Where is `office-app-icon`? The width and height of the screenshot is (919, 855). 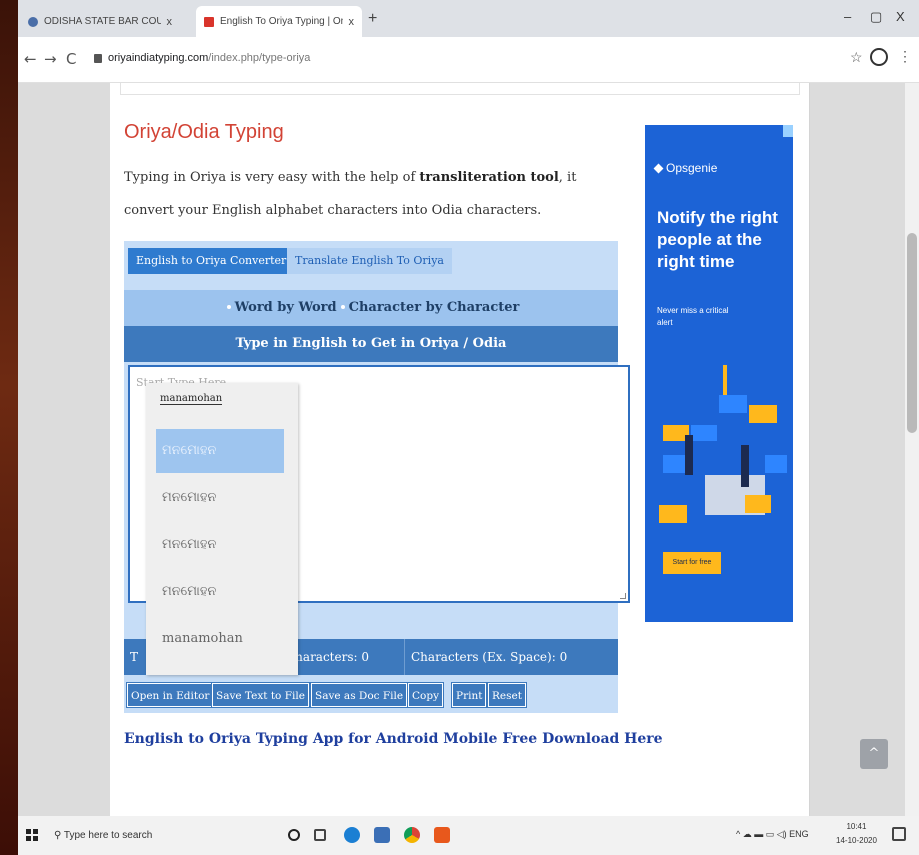
office-app-icon is located at coordinates (442, 835).